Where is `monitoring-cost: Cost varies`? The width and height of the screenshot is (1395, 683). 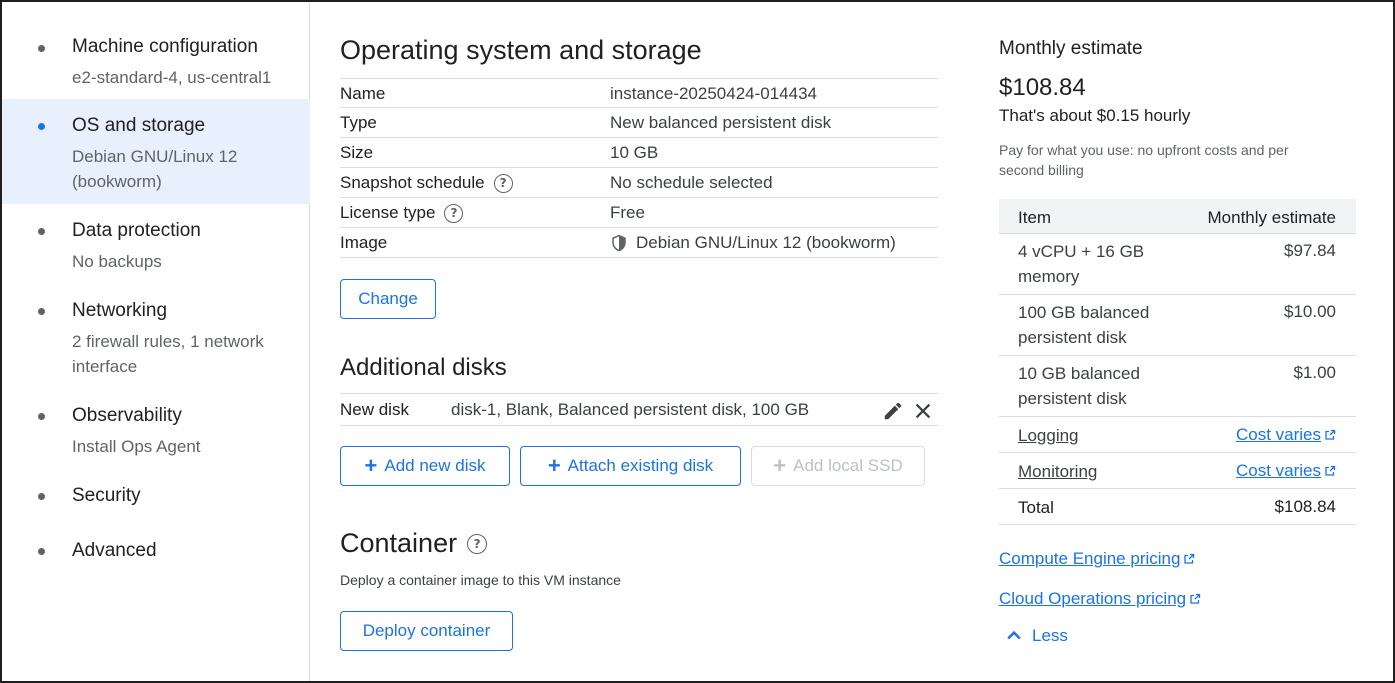 monitoring-cost: Cost varies is located at coordinates (1286, 471).